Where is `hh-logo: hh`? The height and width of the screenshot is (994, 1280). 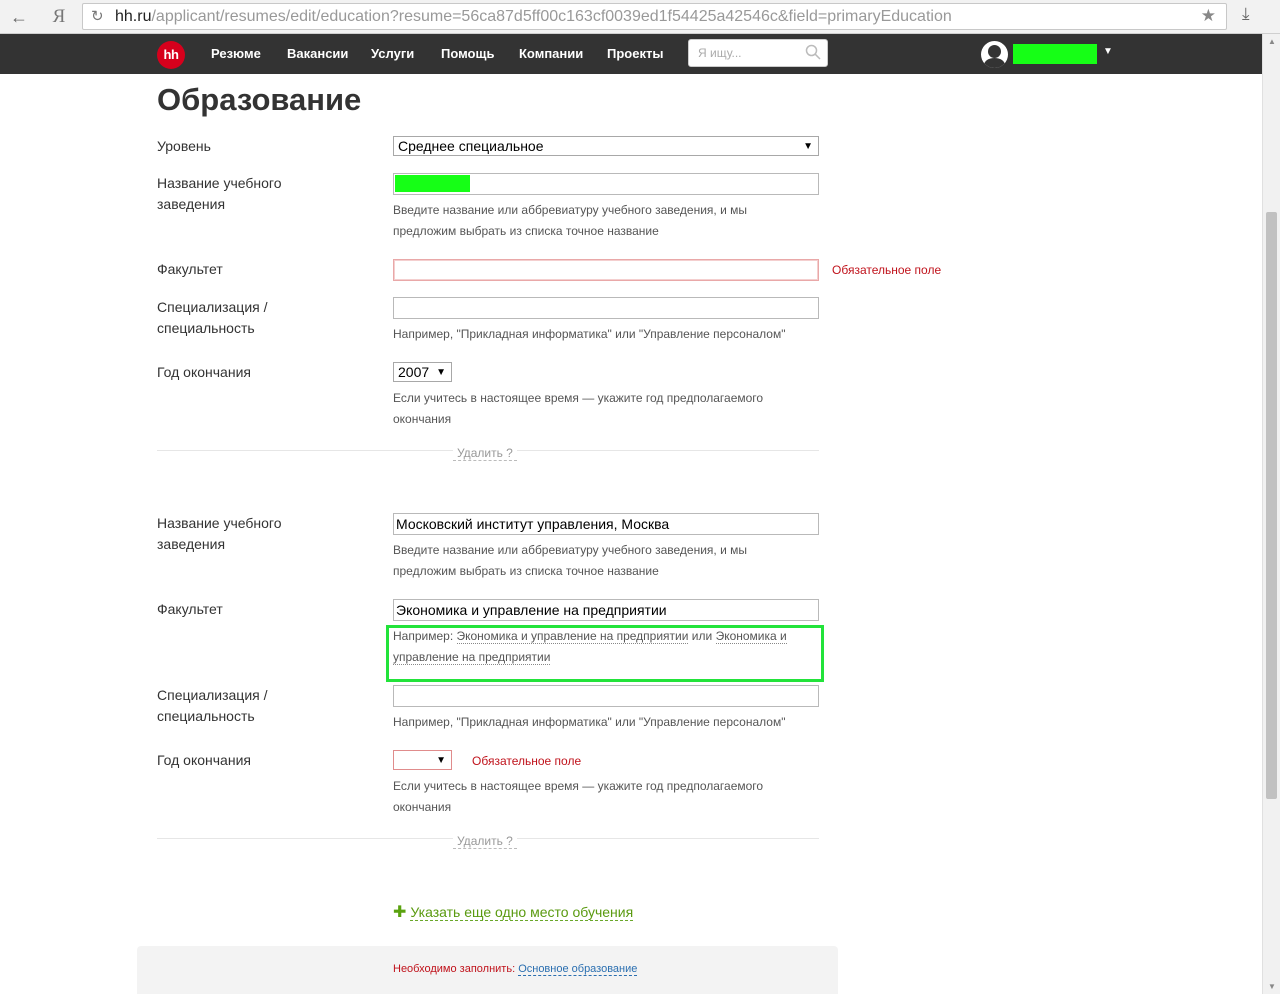
hh-logo: hh is located at coordinates (171, 55).